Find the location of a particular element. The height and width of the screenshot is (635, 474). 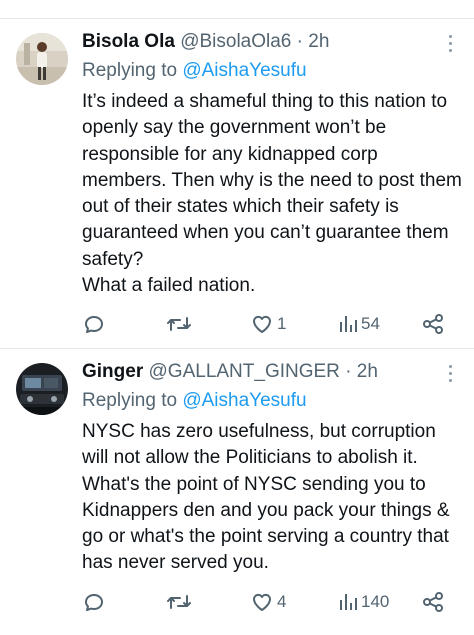

like-button: 1 is located at coordinates (268, 324).